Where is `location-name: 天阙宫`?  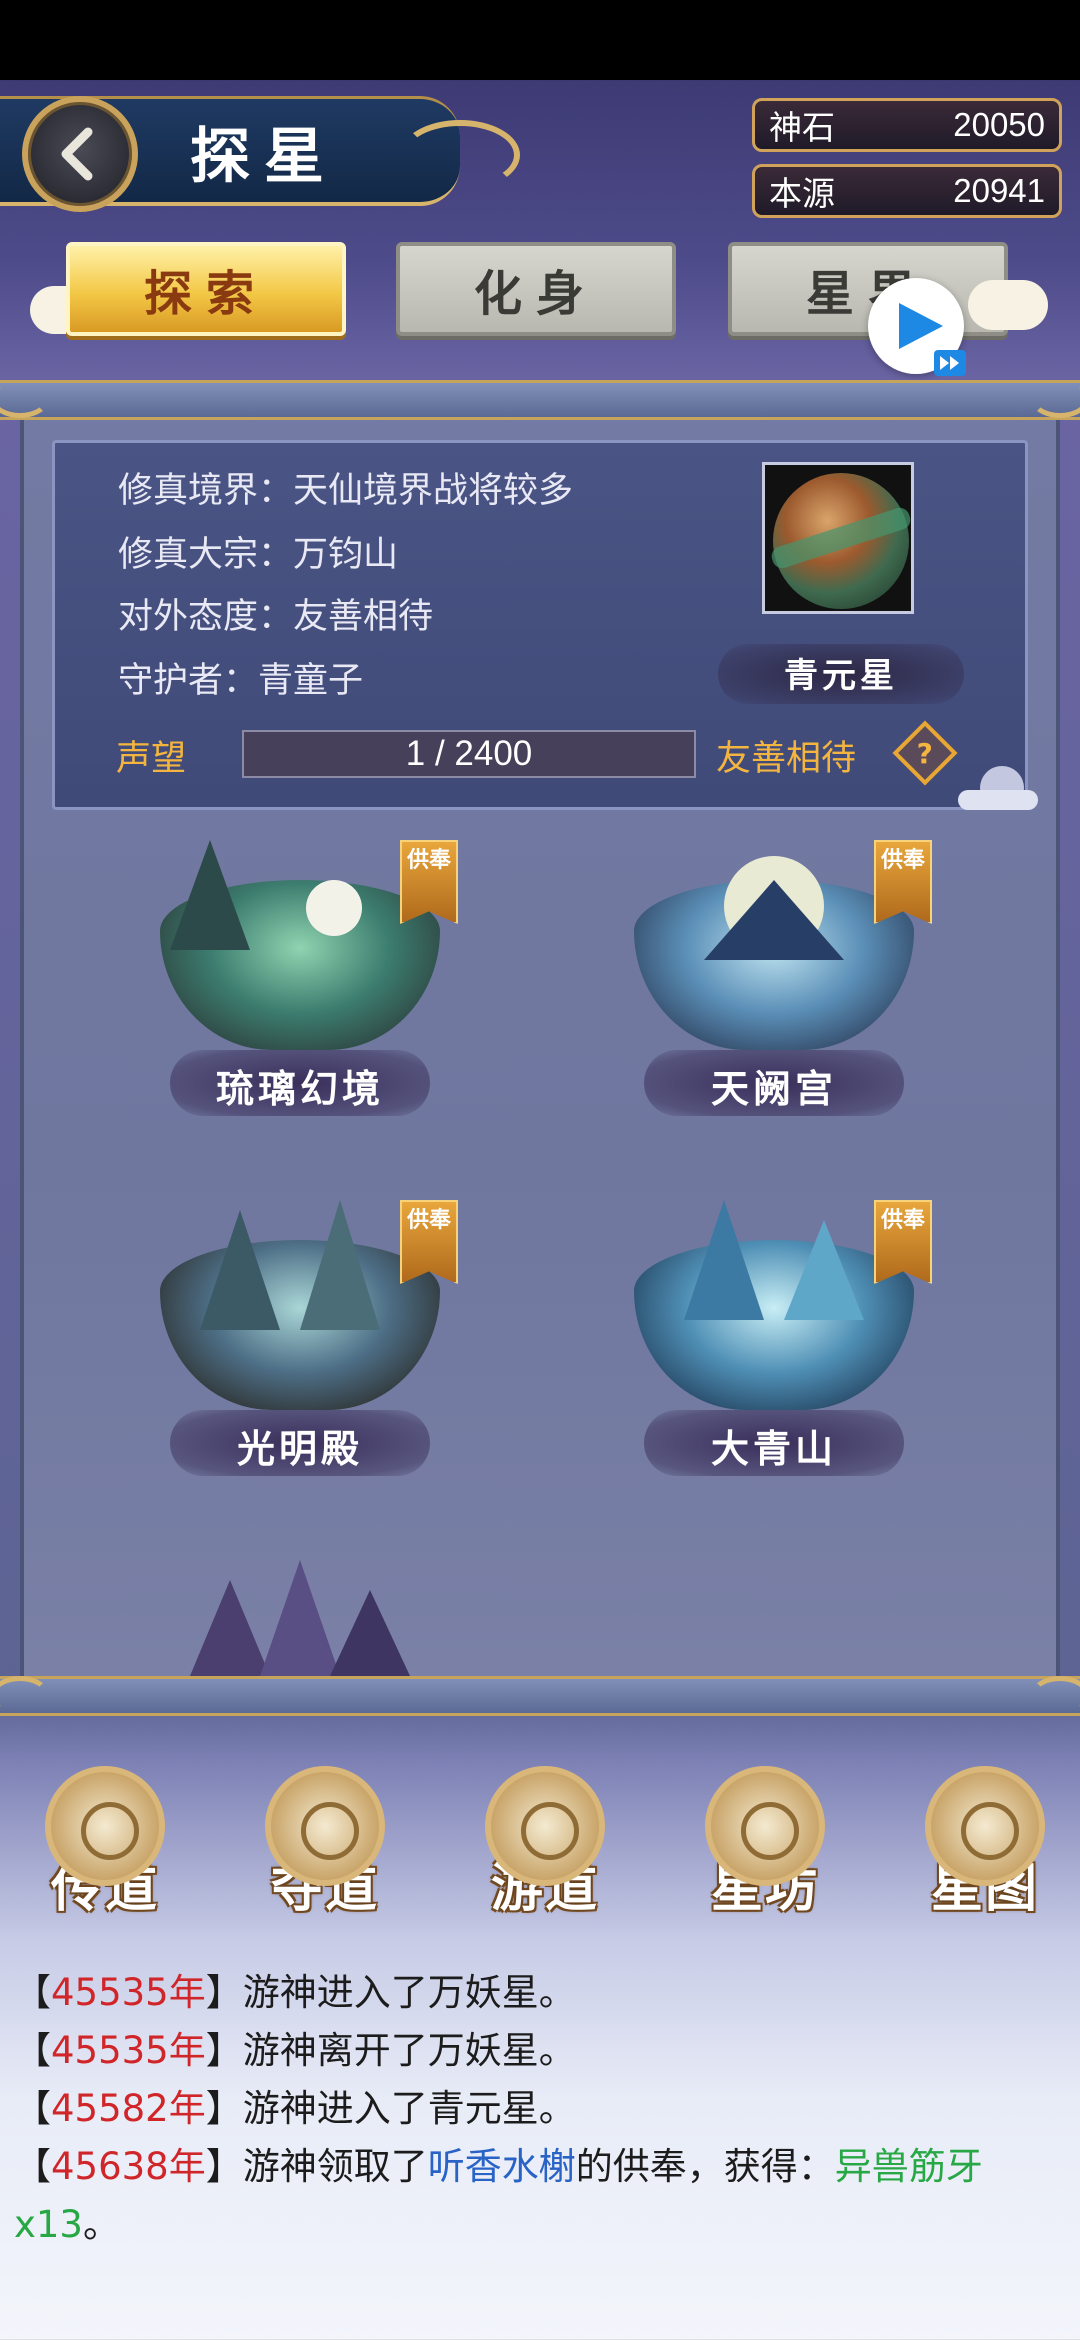
location-name: 天阙宫 is located at coordinates (773, 1088).